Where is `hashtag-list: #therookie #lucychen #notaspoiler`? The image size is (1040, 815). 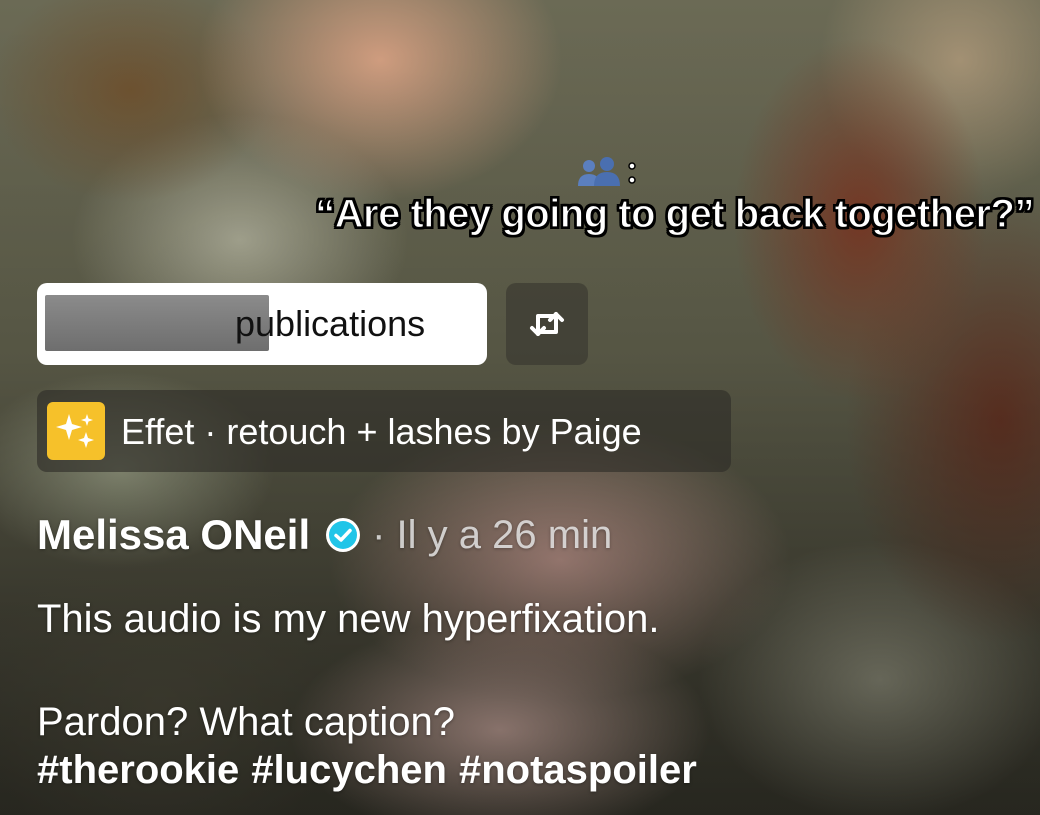
hashtag-list: #therookie #lucychen #notaspoiler is located at coordinates (373, 770).